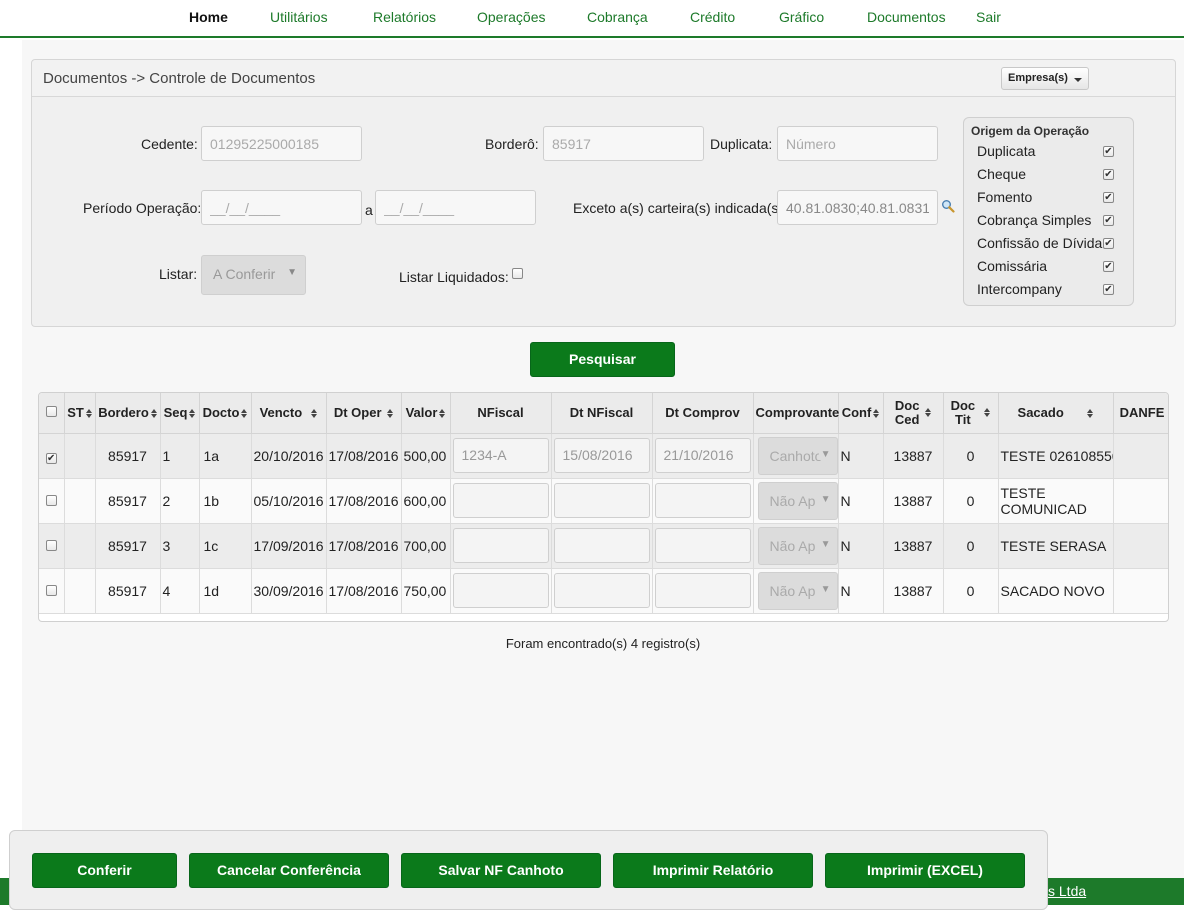 This screenshot has width=1184, height=910. Describe the element at coordinates (500, 455) in the screenshot. I see `nfiscal-input: 1234-A` at that location.